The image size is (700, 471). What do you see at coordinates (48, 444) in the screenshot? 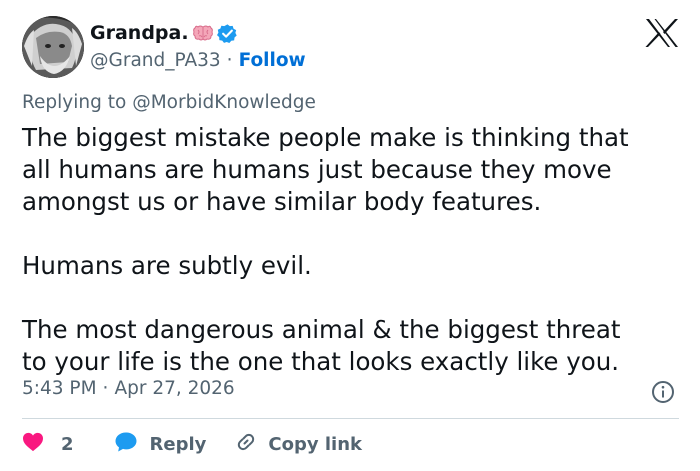
I see `like-button: 2` at bounding box center [48, 444].